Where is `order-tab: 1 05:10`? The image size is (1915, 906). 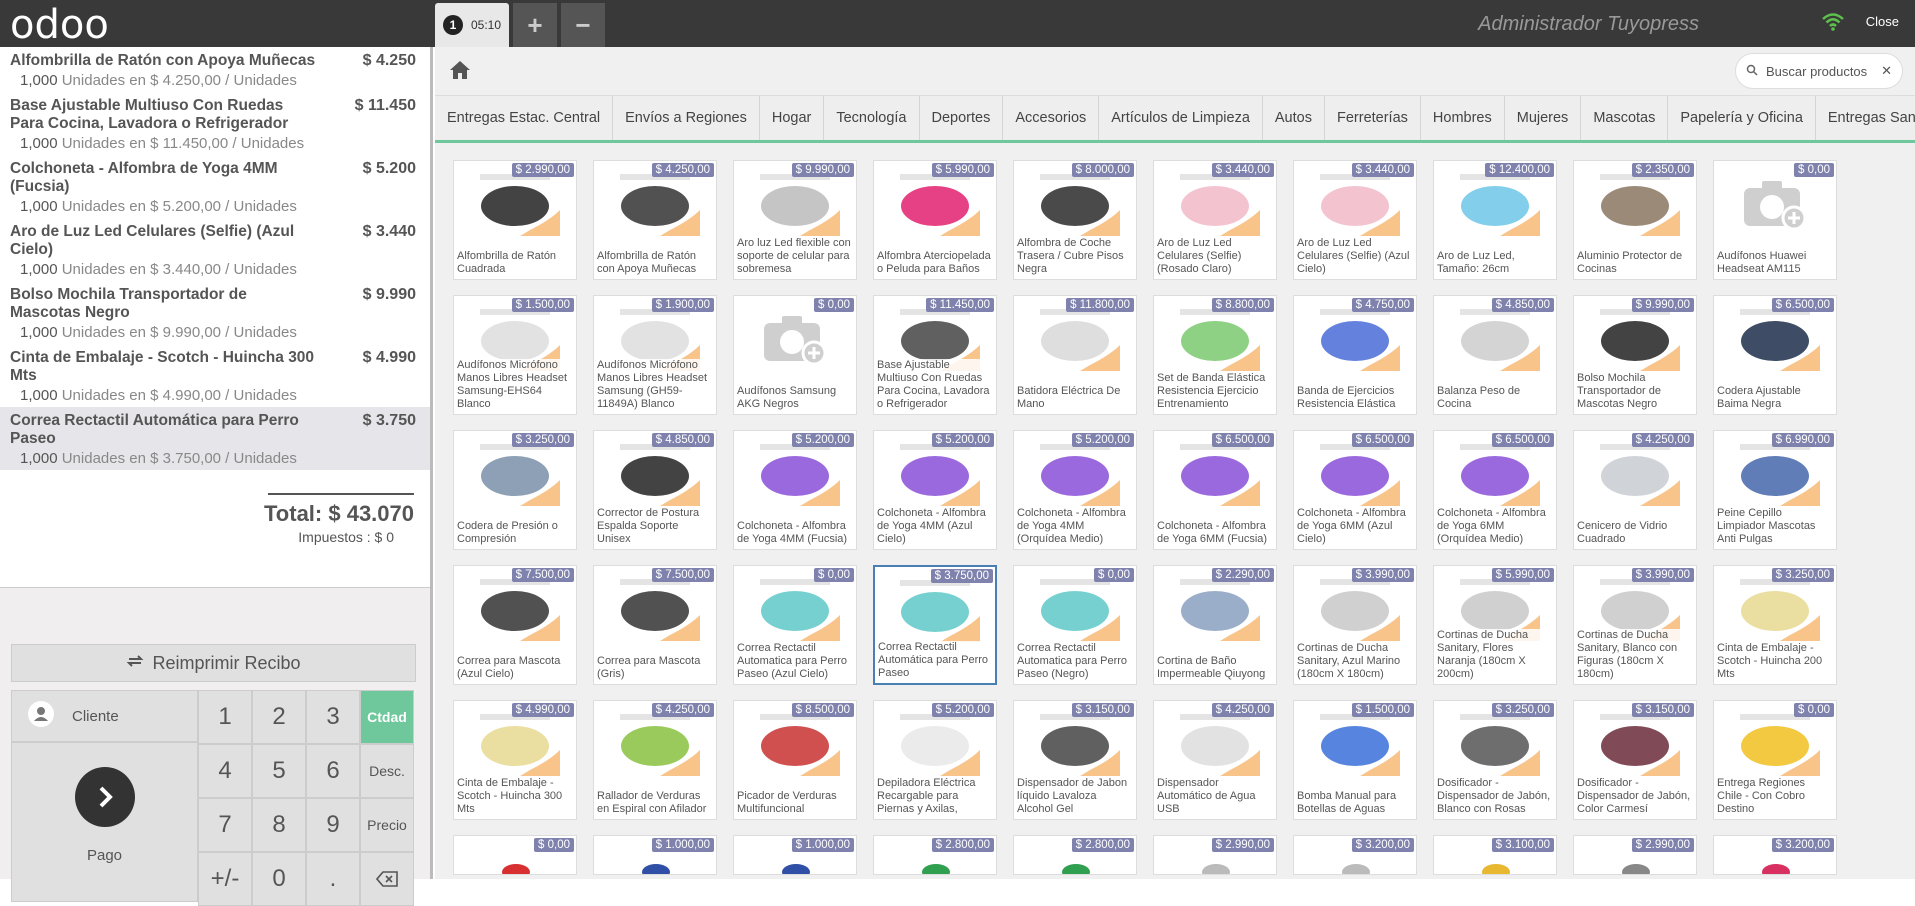
order-tab: 1 05:10 is located at coordinates (472, 25).